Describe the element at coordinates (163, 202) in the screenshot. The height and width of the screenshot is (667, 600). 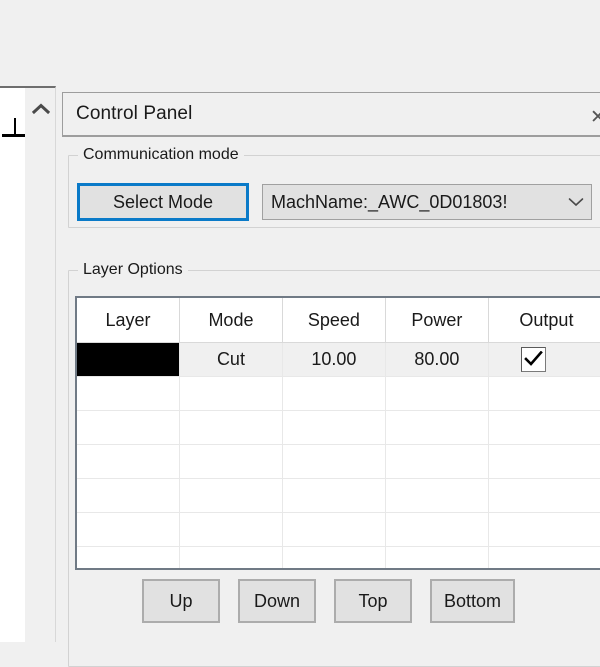
I see `select-mode-button: Select Mode` at that location.